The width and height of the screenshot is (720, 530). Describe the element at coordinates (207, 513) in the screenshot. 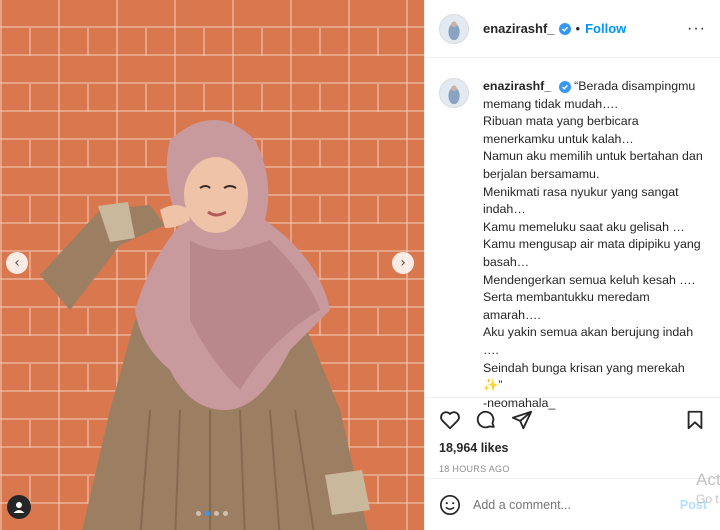

I see `carousel-dot-active` at that location.